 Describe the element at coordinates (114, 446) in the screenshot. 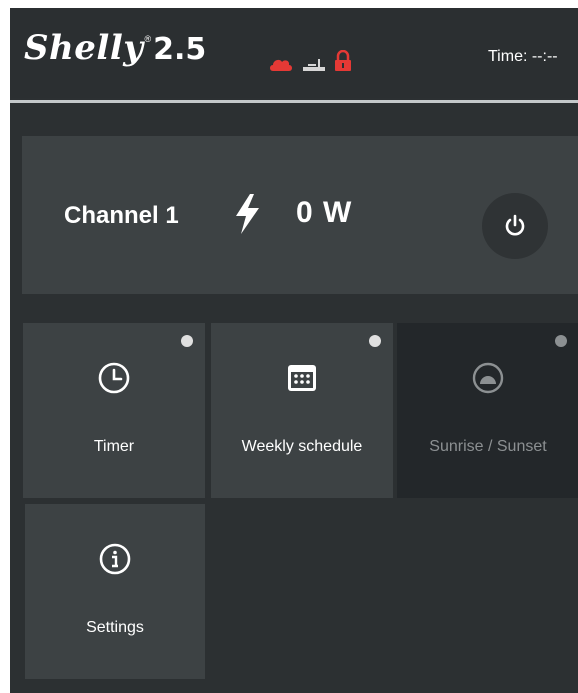

I see `tile-label: Timer` at that location.